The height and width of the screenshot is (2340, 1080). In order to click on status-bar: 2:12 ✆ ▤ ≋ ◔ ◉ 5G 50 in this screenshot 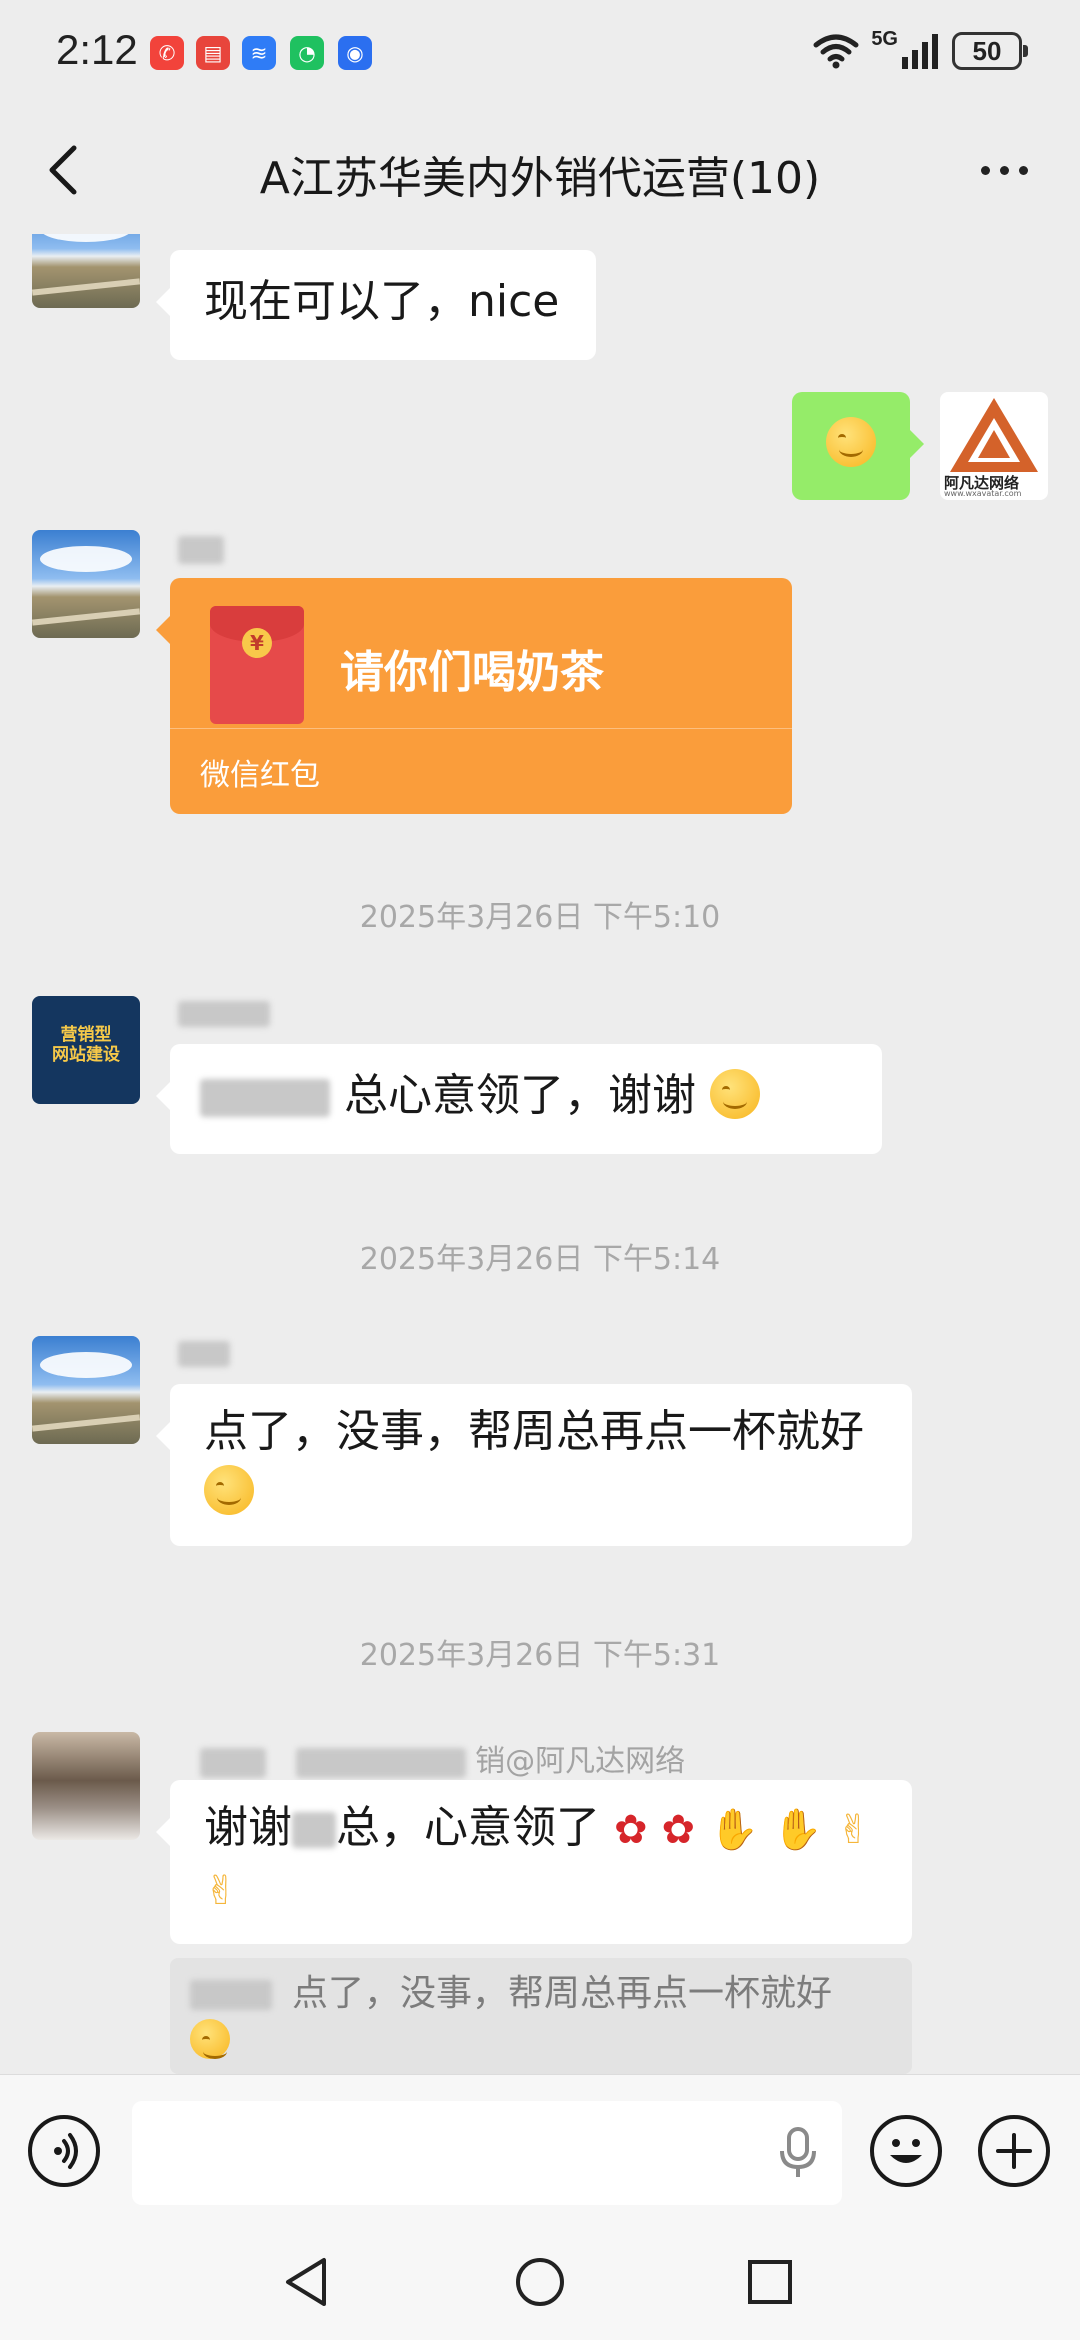, I will do `click(540, 55)`.